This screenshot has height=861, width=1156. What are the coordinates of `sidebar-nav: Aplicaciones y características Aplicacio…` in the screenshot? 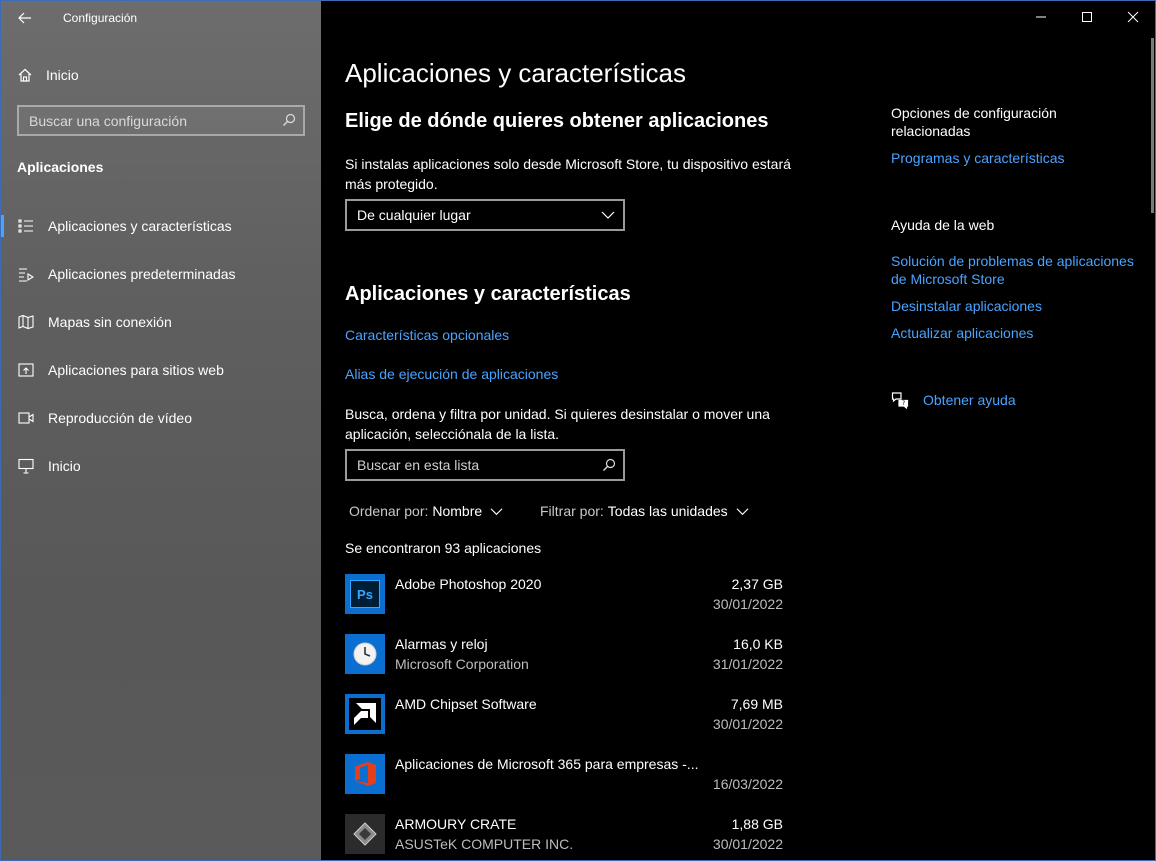 It's located at (160, 346).